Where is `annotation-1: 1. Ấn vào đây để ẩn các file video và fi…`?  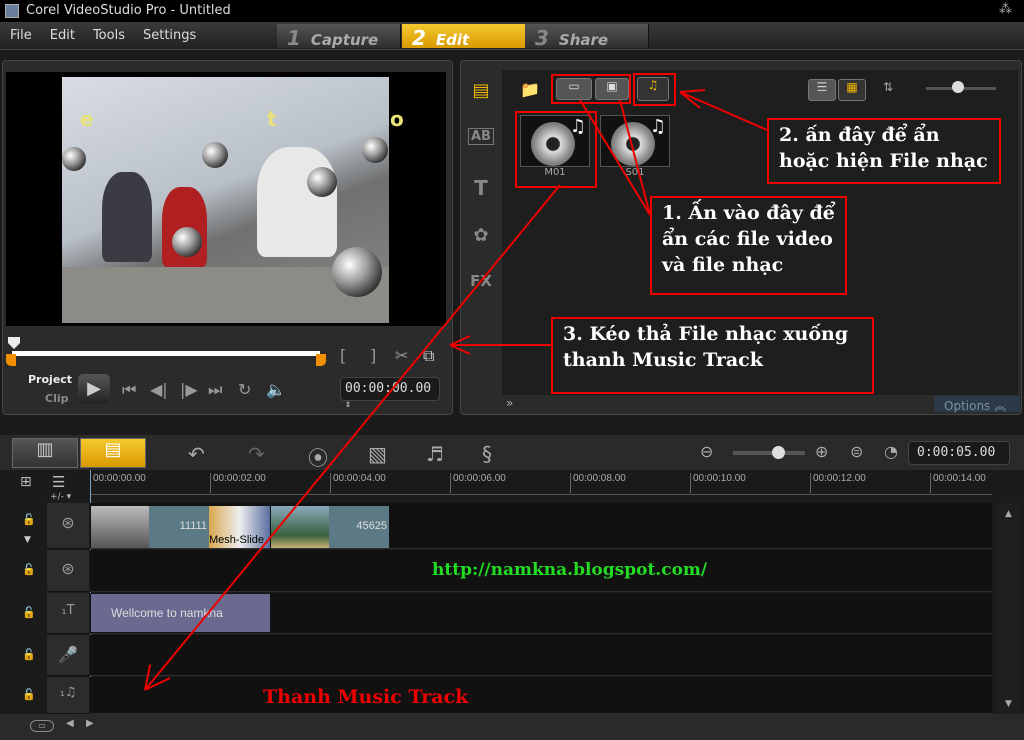
annotation-1: 1. Ấn vào đây để ẩn các file video và fi… is located at coordinates (748, 245).